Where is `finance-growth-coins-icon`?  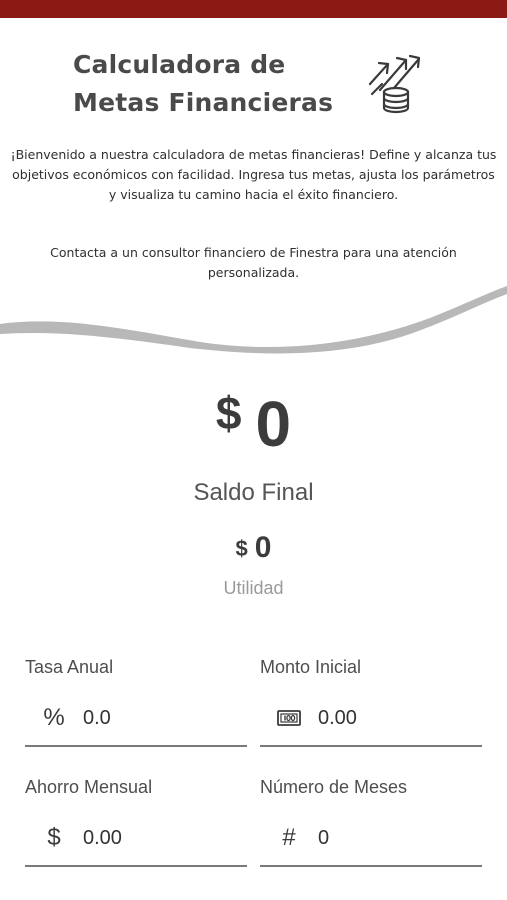 finance-growth-coins-icon is located at coordinates (394, 84).